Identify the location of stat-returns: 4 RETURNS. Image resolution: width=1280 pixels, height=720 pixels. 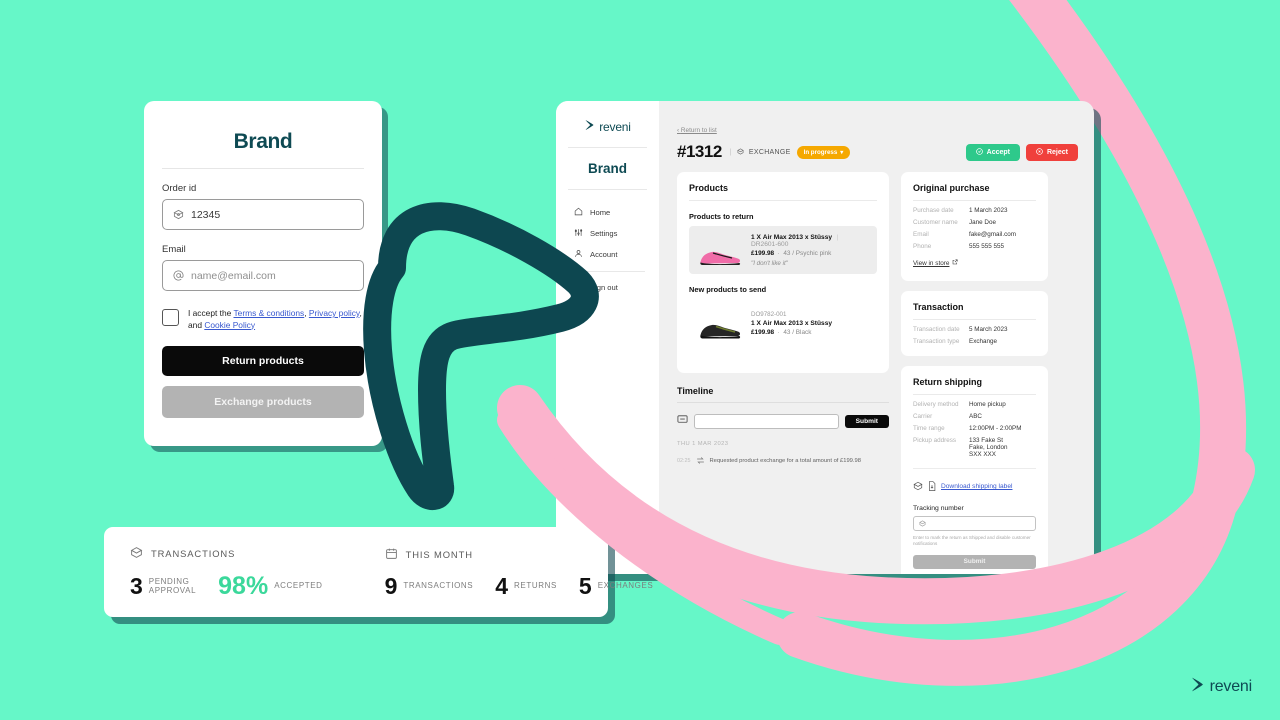
(526, 585).